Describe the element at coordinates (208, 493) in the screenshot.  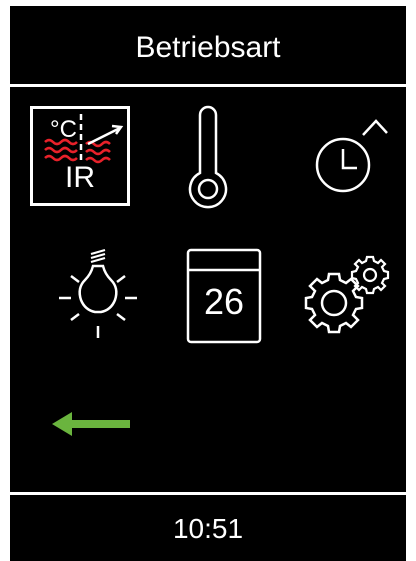
I see `footer-divider` at that location.